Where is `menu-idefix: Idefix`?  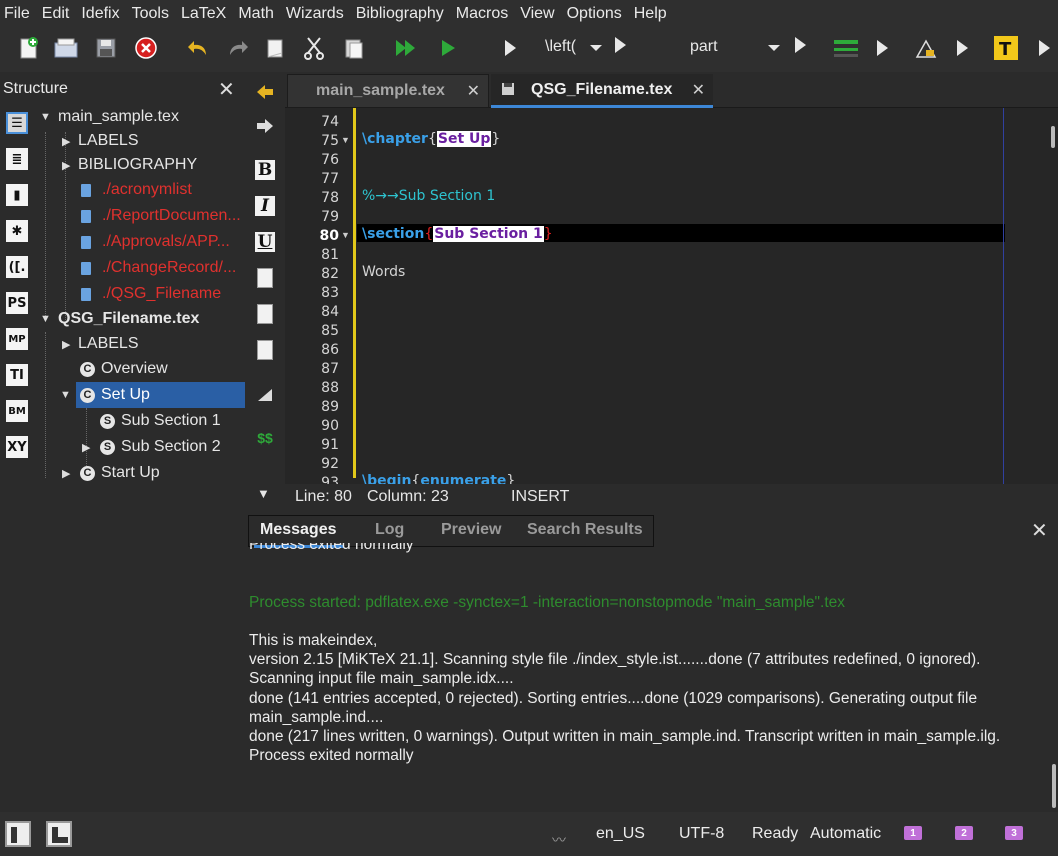 menu-idefix: Idefix is located at coordinates (100, 14).